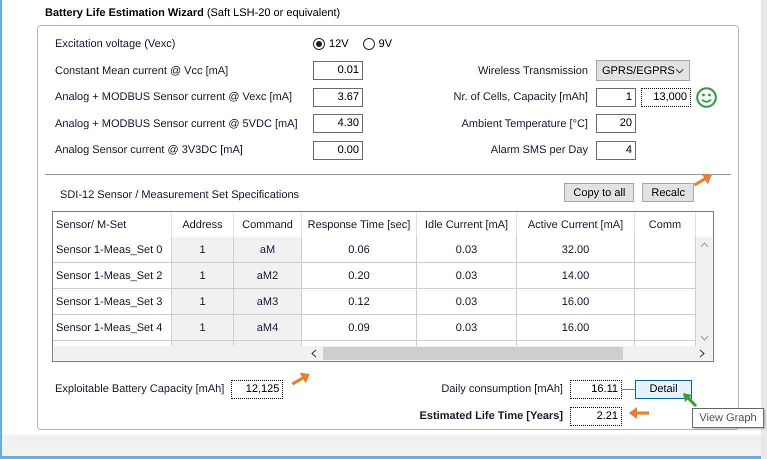 This screenshot has height=459, width=767. Describe the element at coordinates (268, 328) in the screenshot. I see `table-cell: aM4` at that location.